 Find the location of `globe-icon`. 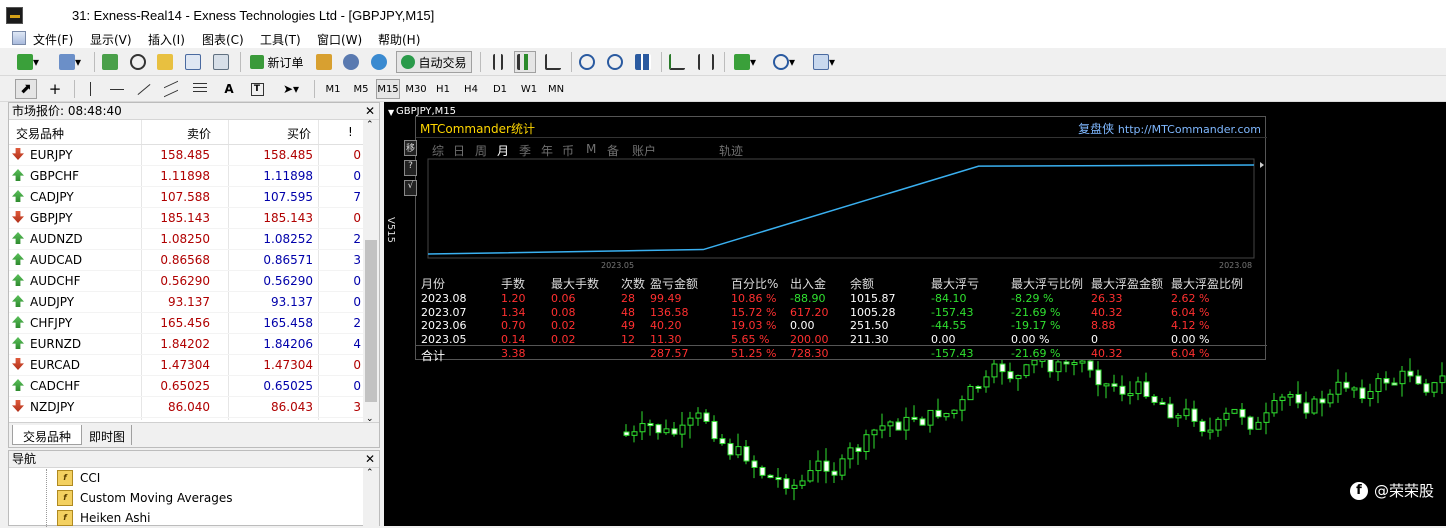

globe-icon is located at coordinates (379, 62).